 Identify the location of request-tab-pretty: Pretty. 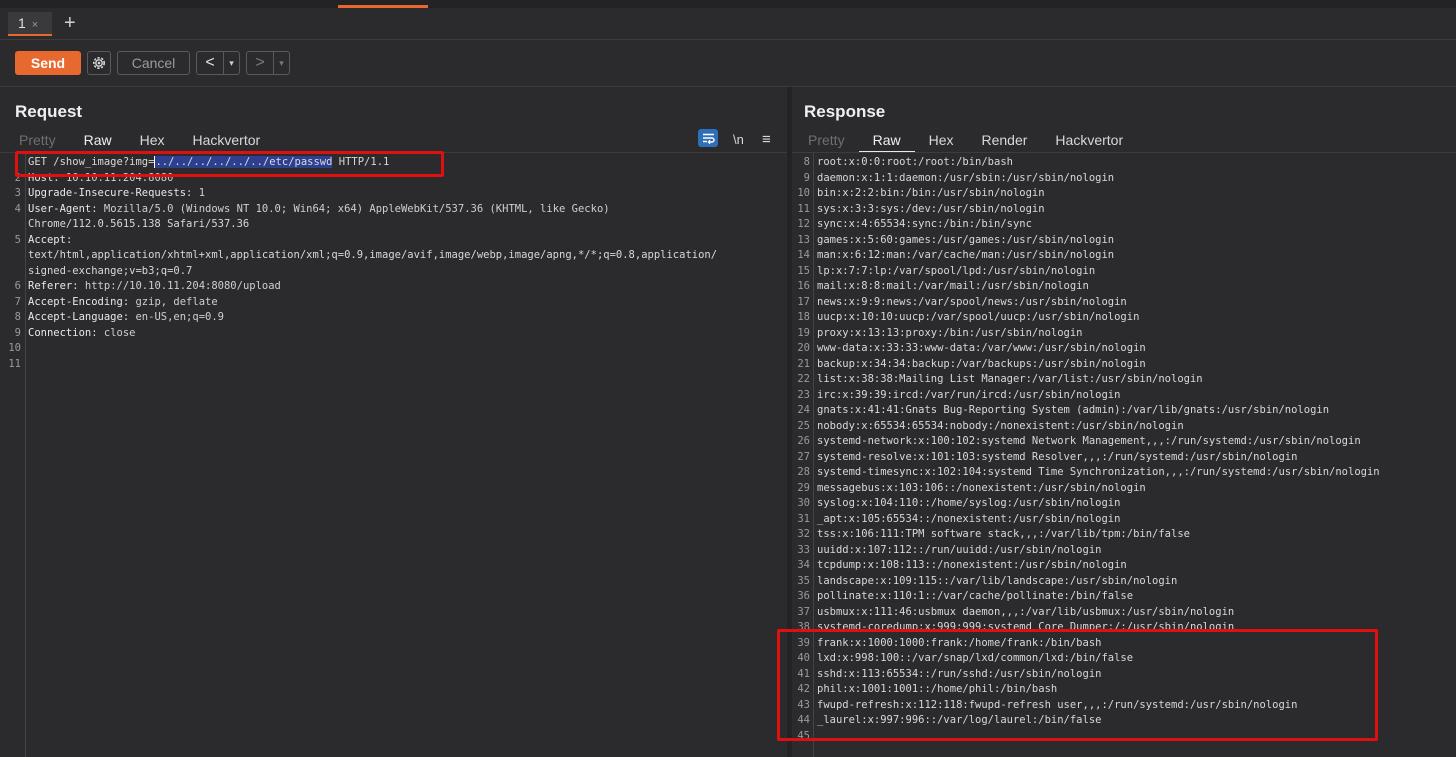
(37, 140).